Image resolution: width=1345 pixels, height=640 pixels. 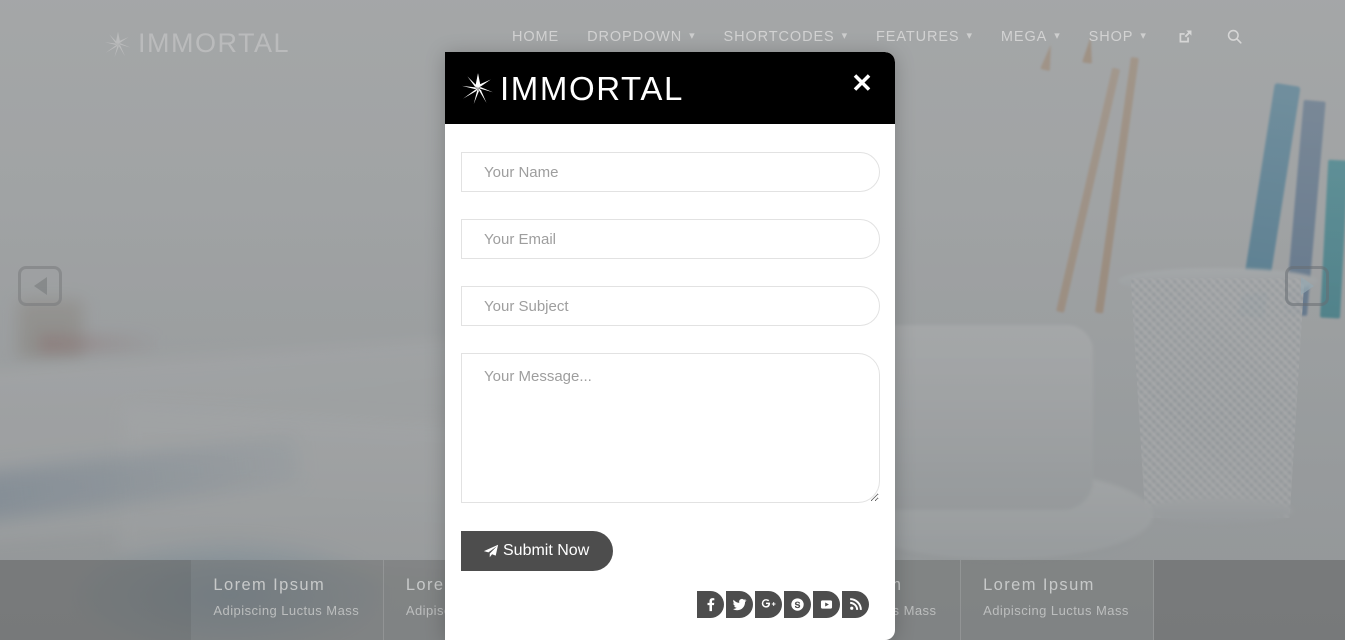 What do you see at coordinates (546, 550) in the screenshot?
I see `submit-button-label: Submit Now` at bounding box center [546, 550].